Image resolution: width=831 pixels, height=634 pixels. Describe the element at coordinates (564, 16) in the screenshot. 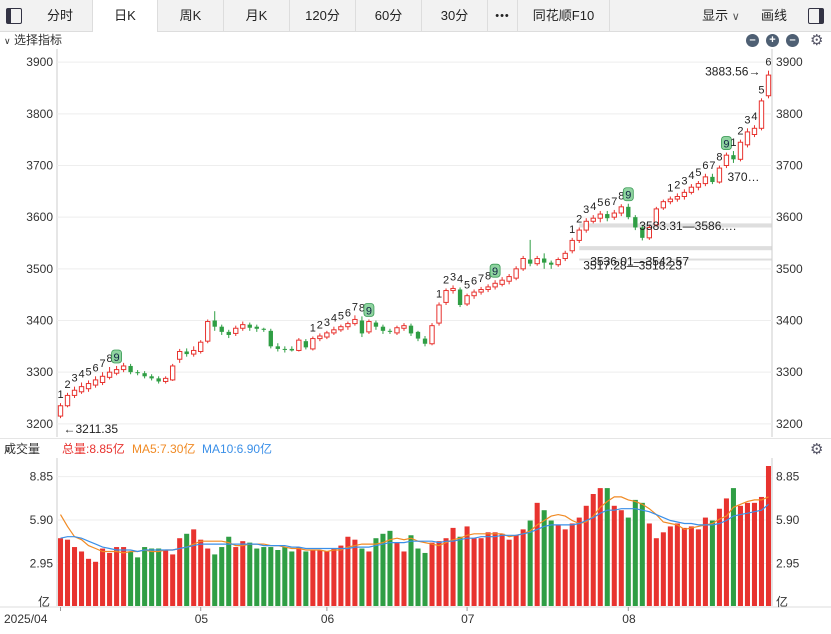

I see `tab-f10: 同花顺F10` at that location.